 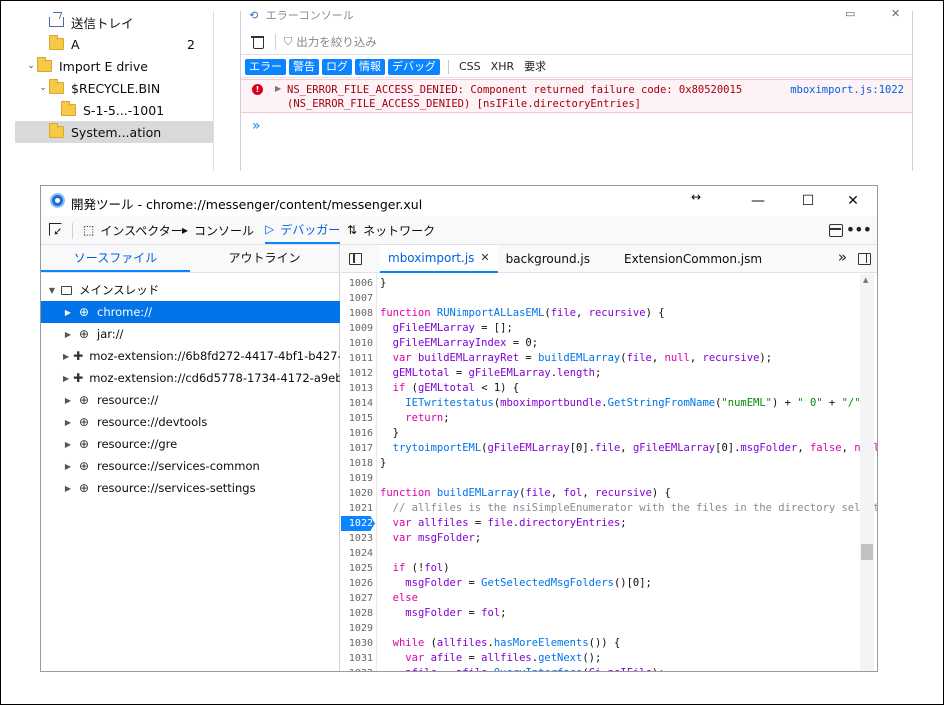 I want to click on line-number: 1006, so click(x=357, y=283).